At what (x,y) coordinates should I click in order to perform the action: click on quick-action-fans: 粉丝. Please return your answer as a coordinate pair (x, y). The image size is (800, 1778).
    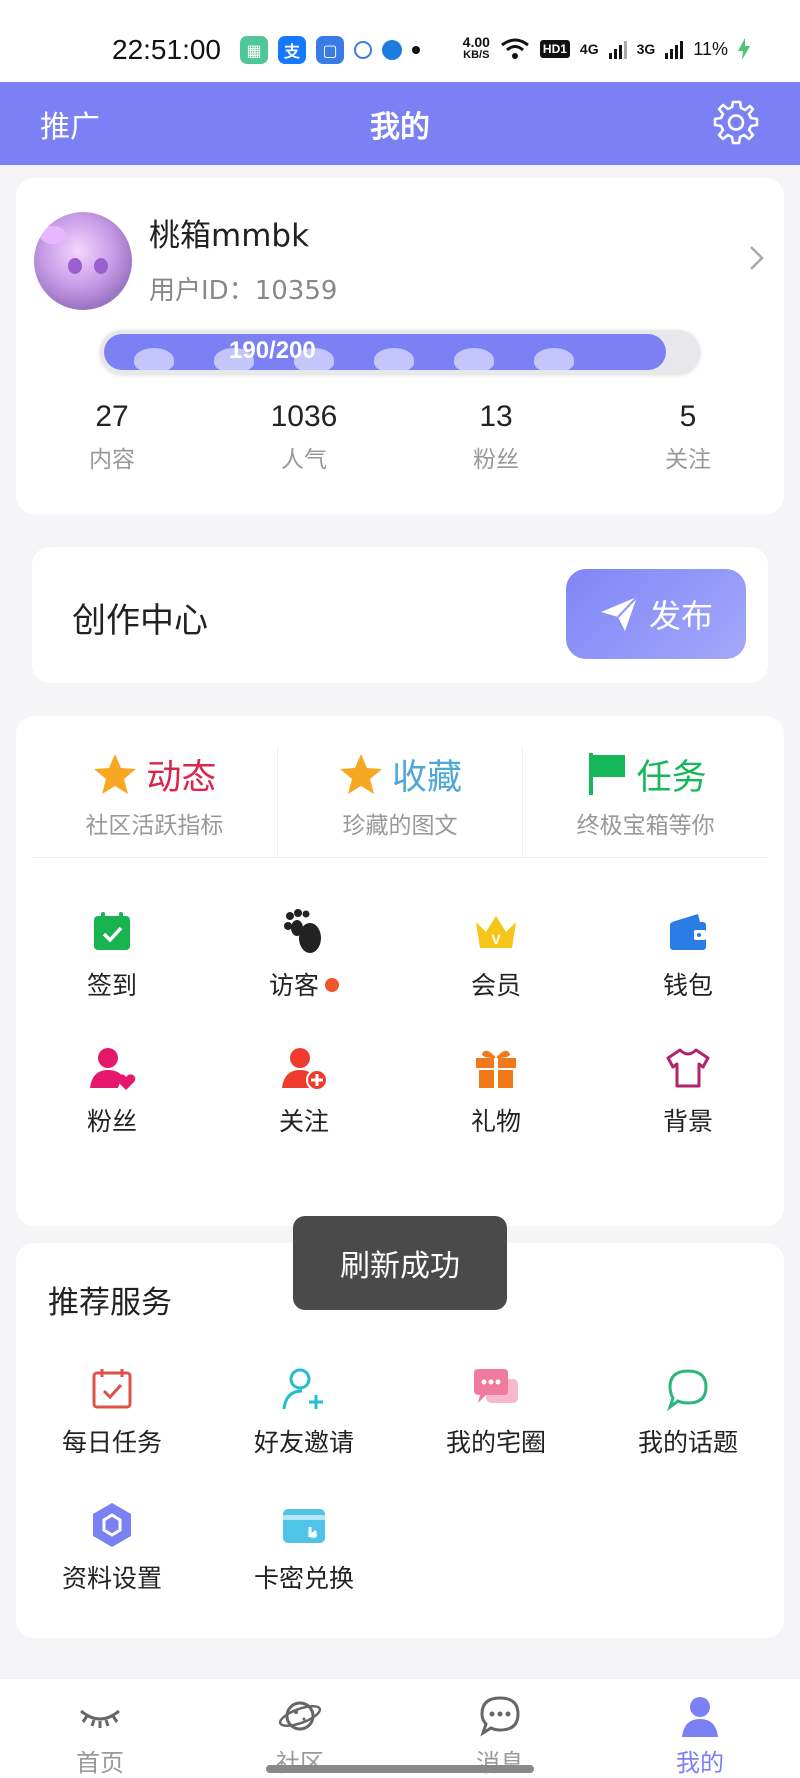
    Looking at the image, I should click on (112, 1090).